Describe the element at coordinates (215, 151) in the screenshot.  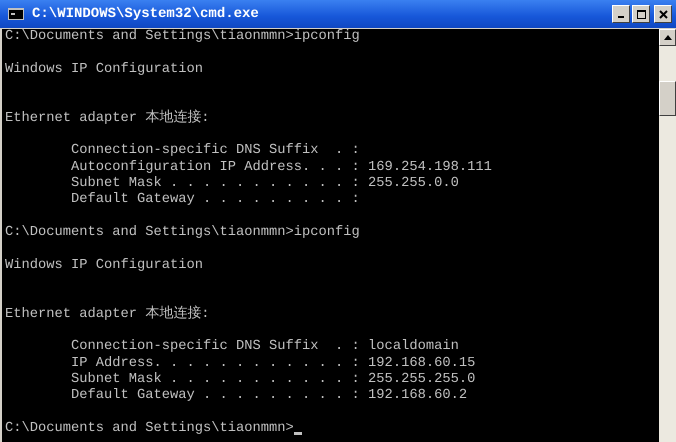
I see `console-line: Connection-specific DNS Suffix . :` at that location.